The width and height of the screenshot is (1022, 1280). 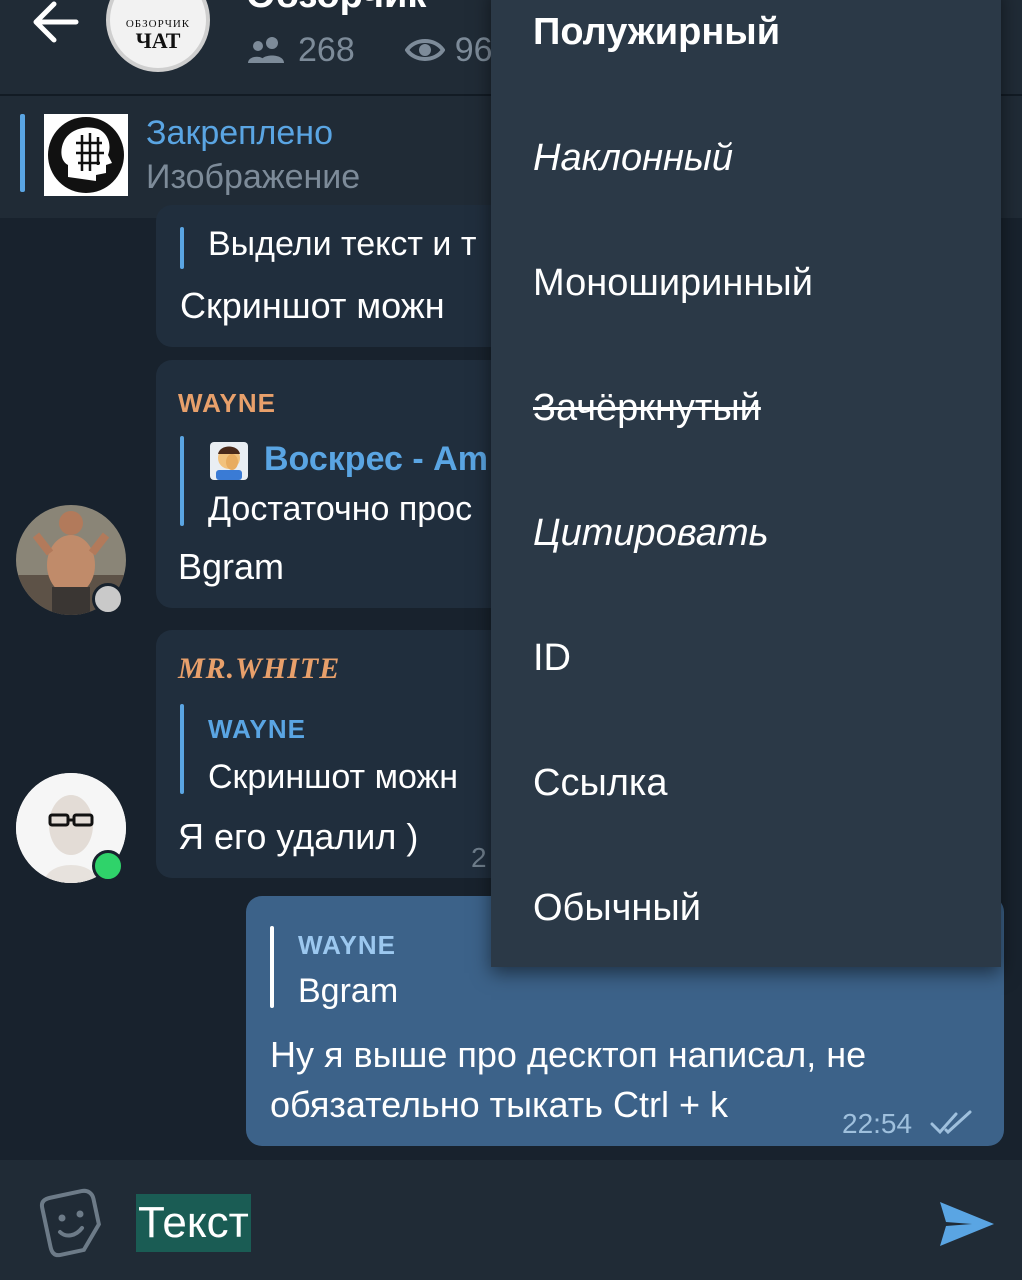 I want to click on message-text-line-1: Ну я выше про десктоп написал, не, so click(x=568, y=1054).